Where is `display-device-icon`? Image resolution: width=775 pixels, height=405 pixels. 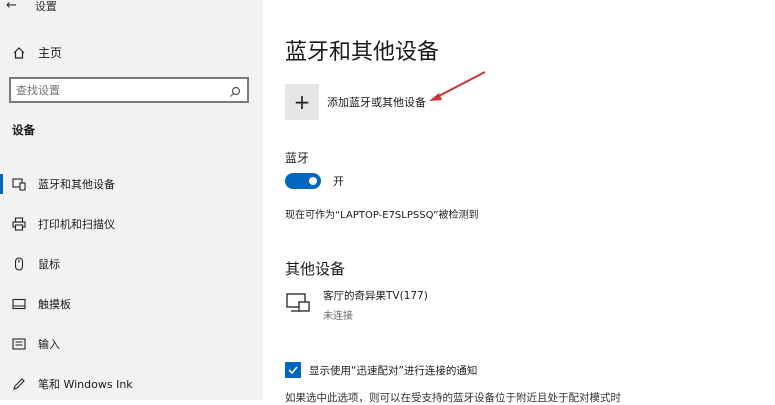
display-device-icon is located at coordinates (298, 303).